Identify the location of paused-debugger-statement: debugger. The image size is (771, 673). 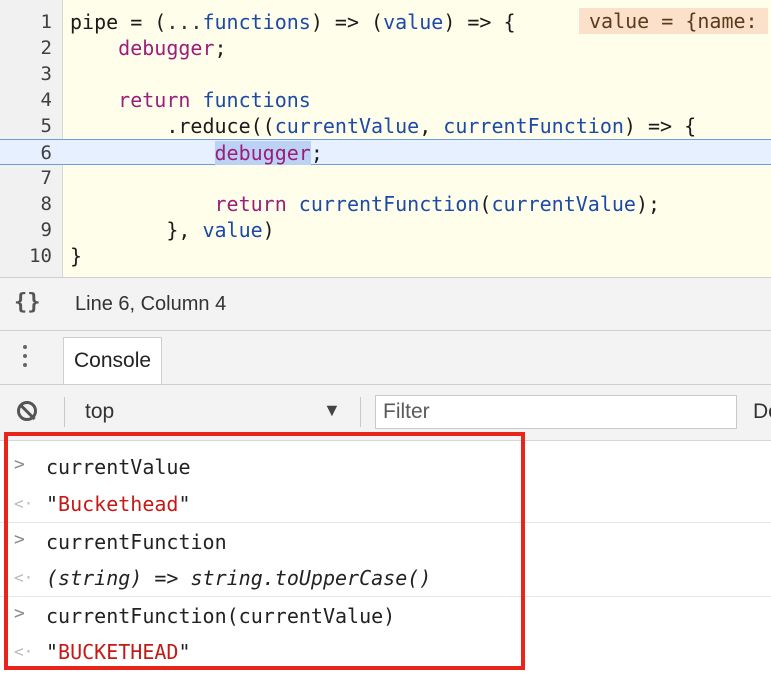
(262, 153).